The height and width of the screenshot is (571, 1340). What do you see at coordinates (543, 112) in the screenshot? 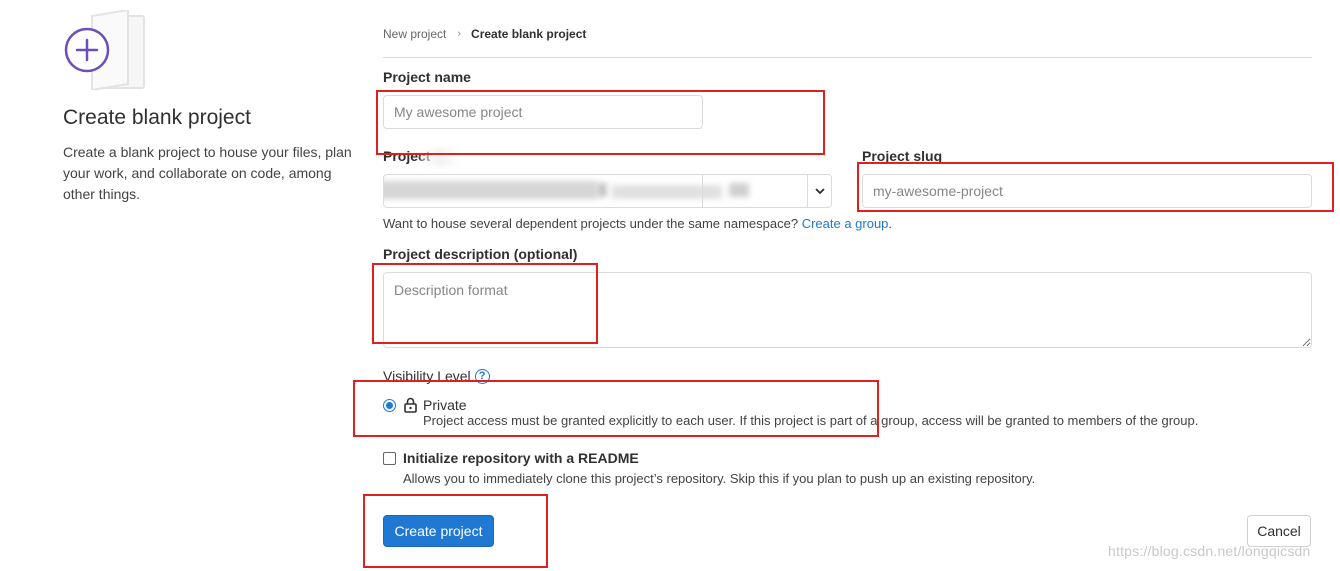
I see `project-name-input` at bounding box center [543, 112].